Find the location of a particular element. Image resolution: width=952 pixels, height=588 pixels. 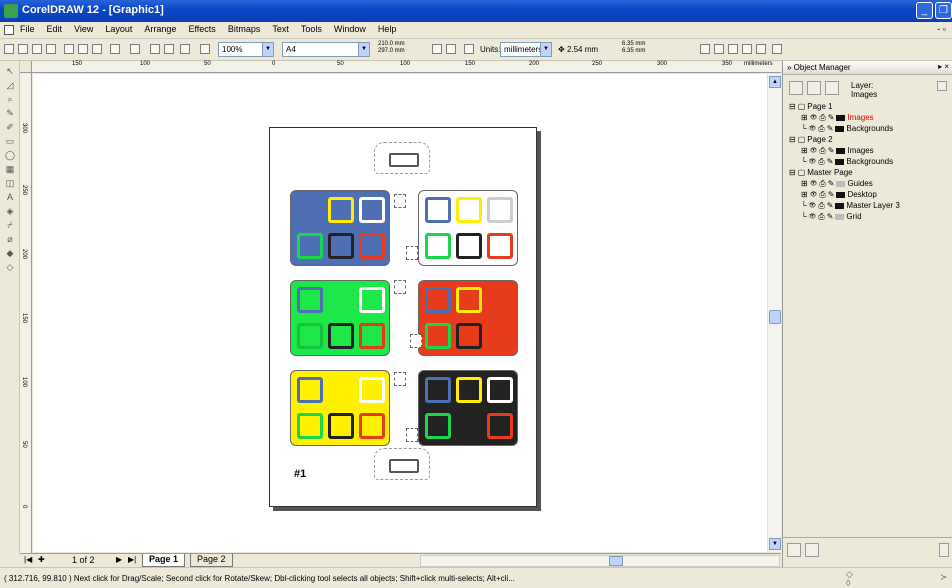

page-dimensions: 210.0 mm 297.0 mm is located at coordinates (391, 48).